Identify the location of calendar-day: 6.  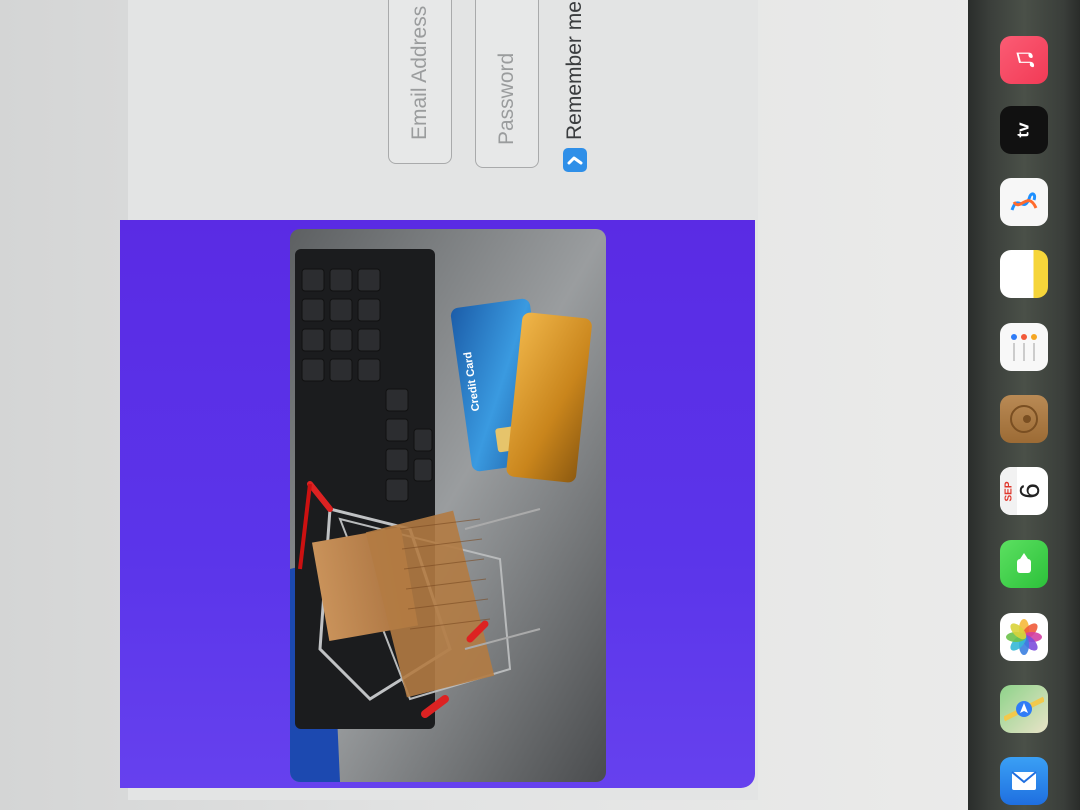
(1029, 491).